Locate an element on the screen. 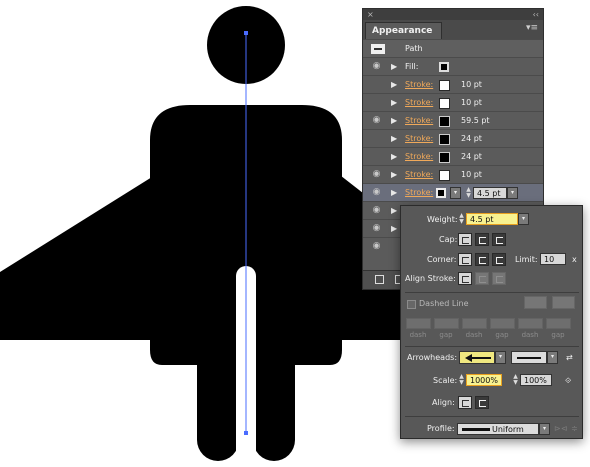 The height and width of the screenshot is (467, 590). appearance-row-stroke-selected: ◉ ▶ Stroke: ▾ ▲ ▼ 4.5 pt ▾ is located at coordinates (453, 192).